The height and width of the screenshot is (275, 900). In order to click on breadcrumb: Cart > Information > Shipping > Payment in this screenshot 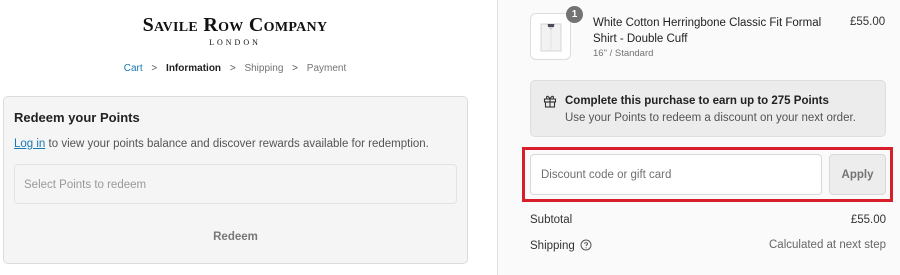, I will do `click(235, 68)`.